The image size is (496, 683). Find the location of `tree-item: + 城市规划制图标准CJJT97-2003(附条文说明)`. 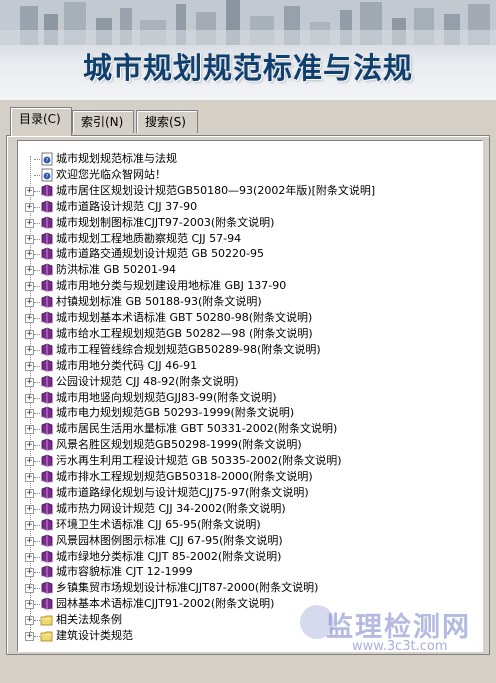

tree-item: + 城市规划制图标准CJJT97-2003(附条文说明) is located at coordinates (248, 223).